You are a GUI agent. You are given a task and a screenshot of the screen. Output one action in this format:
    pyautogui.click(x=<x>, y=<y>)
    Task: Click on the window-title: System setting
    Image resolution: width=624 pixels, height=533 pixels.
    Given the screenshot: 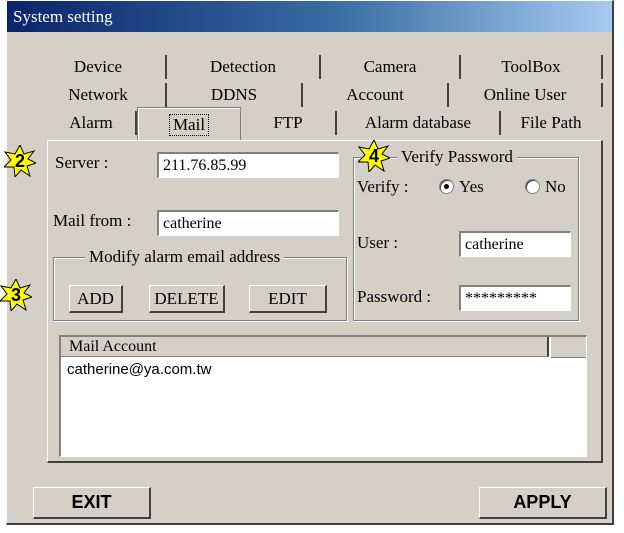 What is the action you would take?
    pyautogui.click(x=63, y=16)
    